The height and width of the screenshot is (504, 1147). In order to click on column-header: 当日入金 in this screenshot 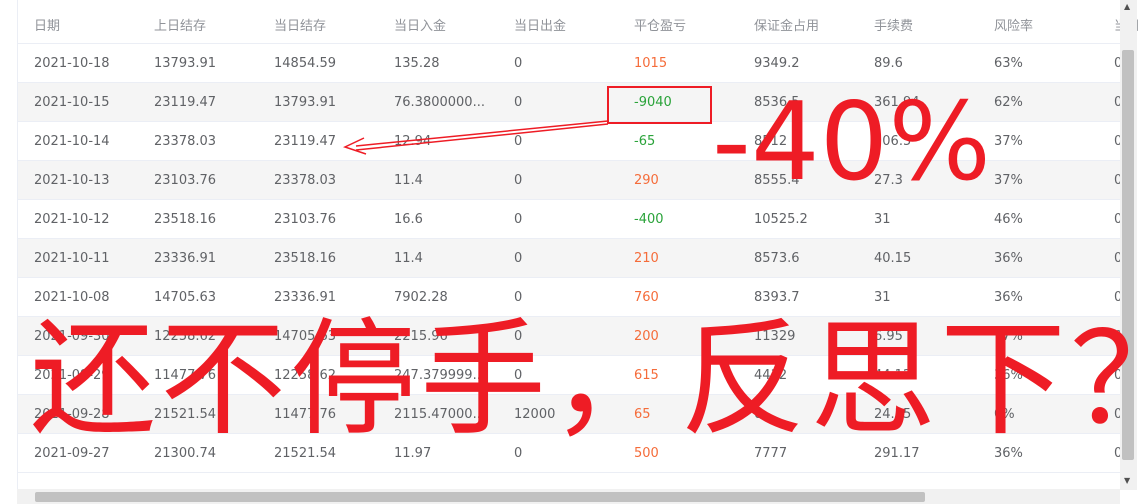, I will do `click(450, 24)`.